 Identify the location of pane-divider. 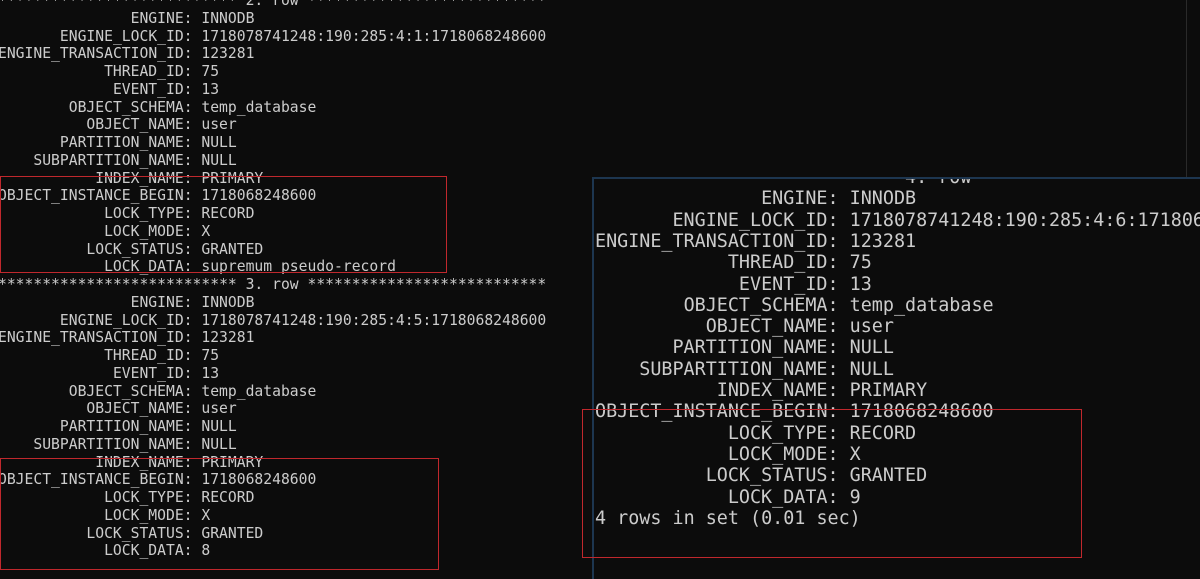
(1186, 88).